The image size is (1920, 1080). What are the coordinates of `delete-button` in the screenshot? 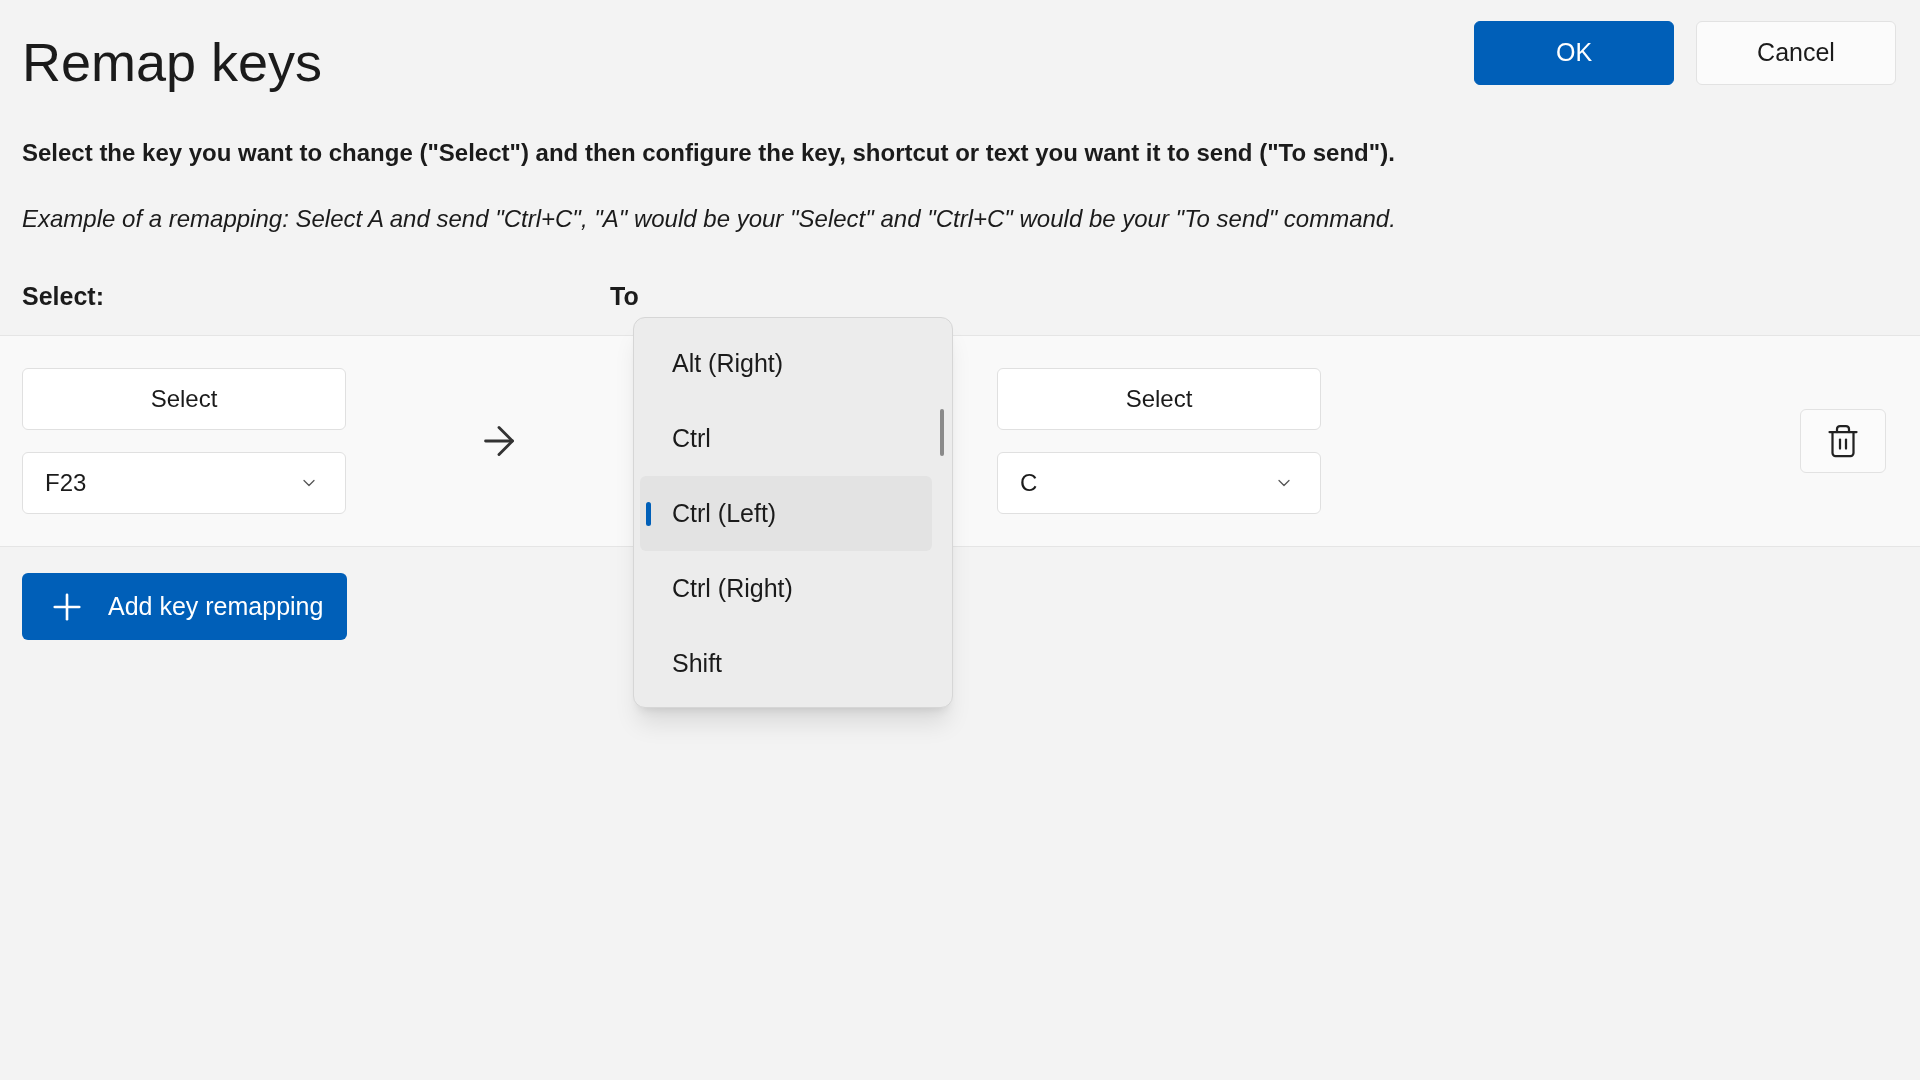 It's located at (1843, 441).